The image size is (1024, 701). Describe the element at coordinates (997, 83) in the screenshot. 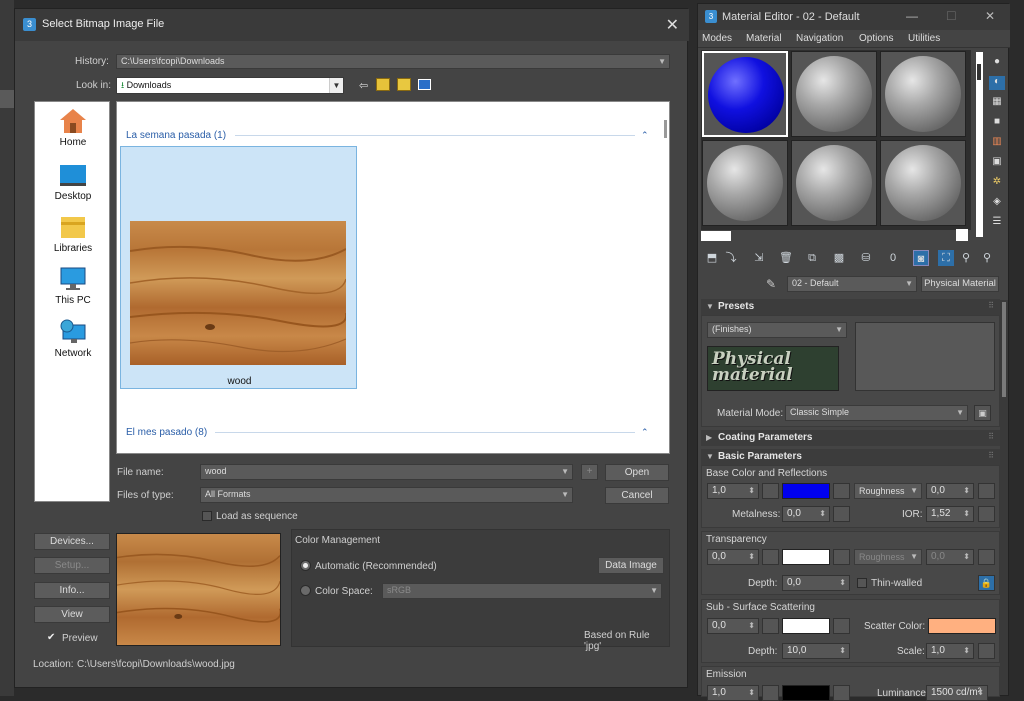

I see `backlight-icon: ◐` at that location.